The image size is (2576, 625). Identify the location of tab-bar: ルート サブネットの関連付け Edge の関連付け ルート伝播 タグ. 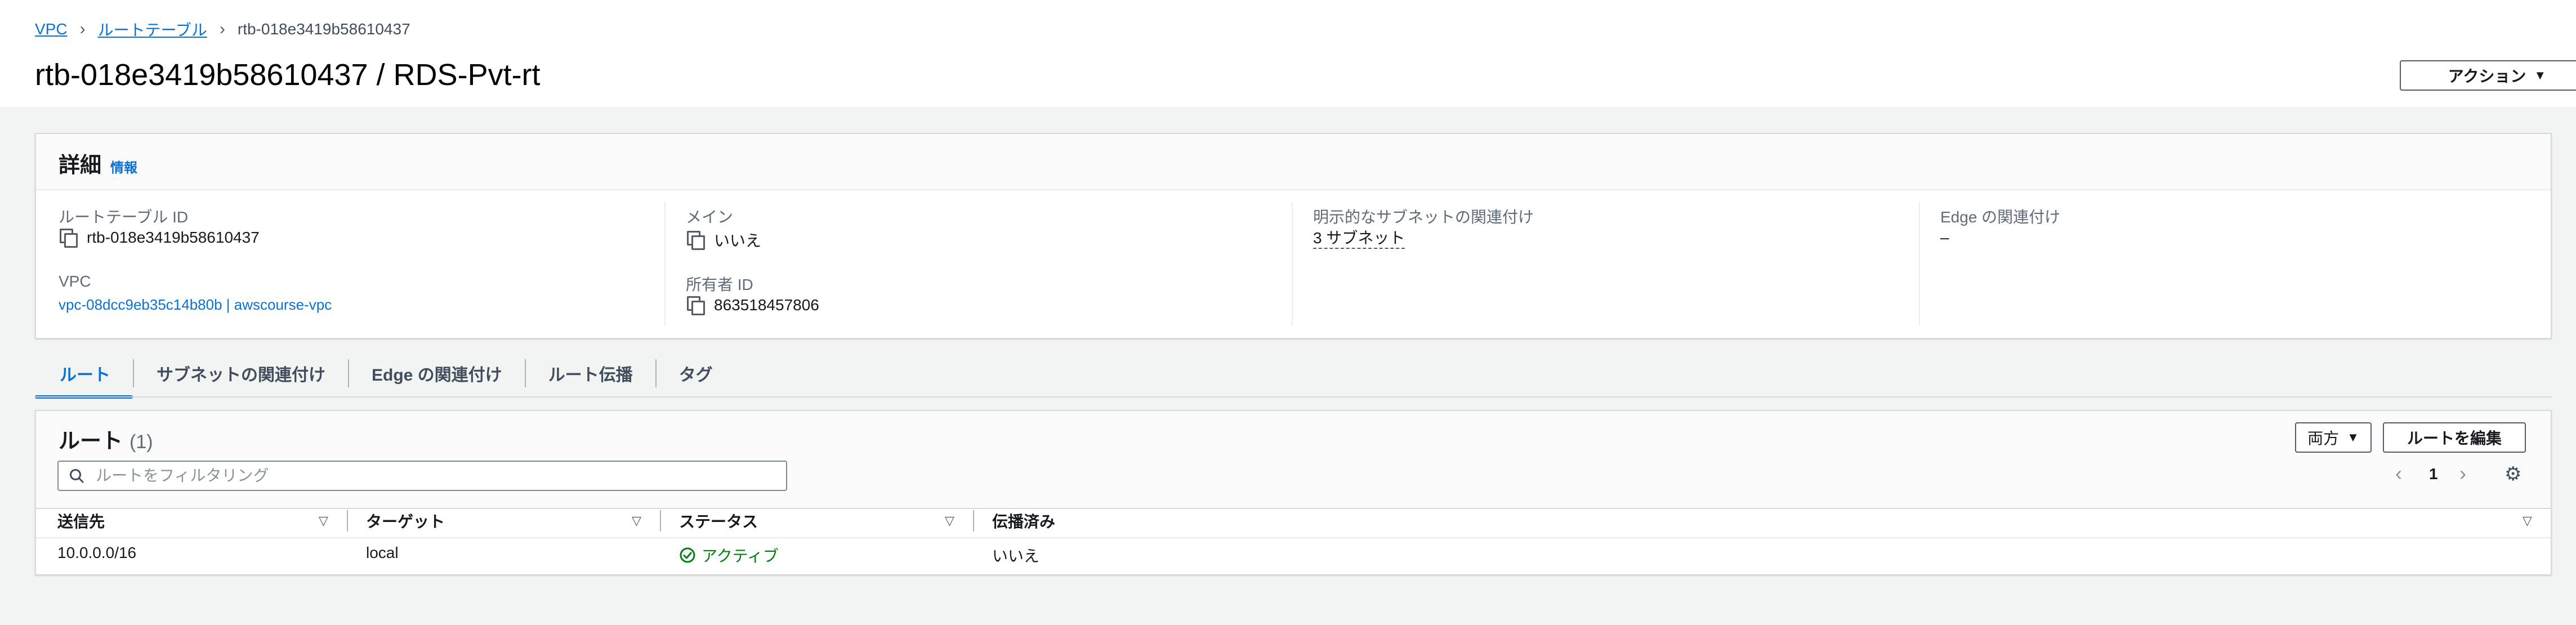
(385, 374).